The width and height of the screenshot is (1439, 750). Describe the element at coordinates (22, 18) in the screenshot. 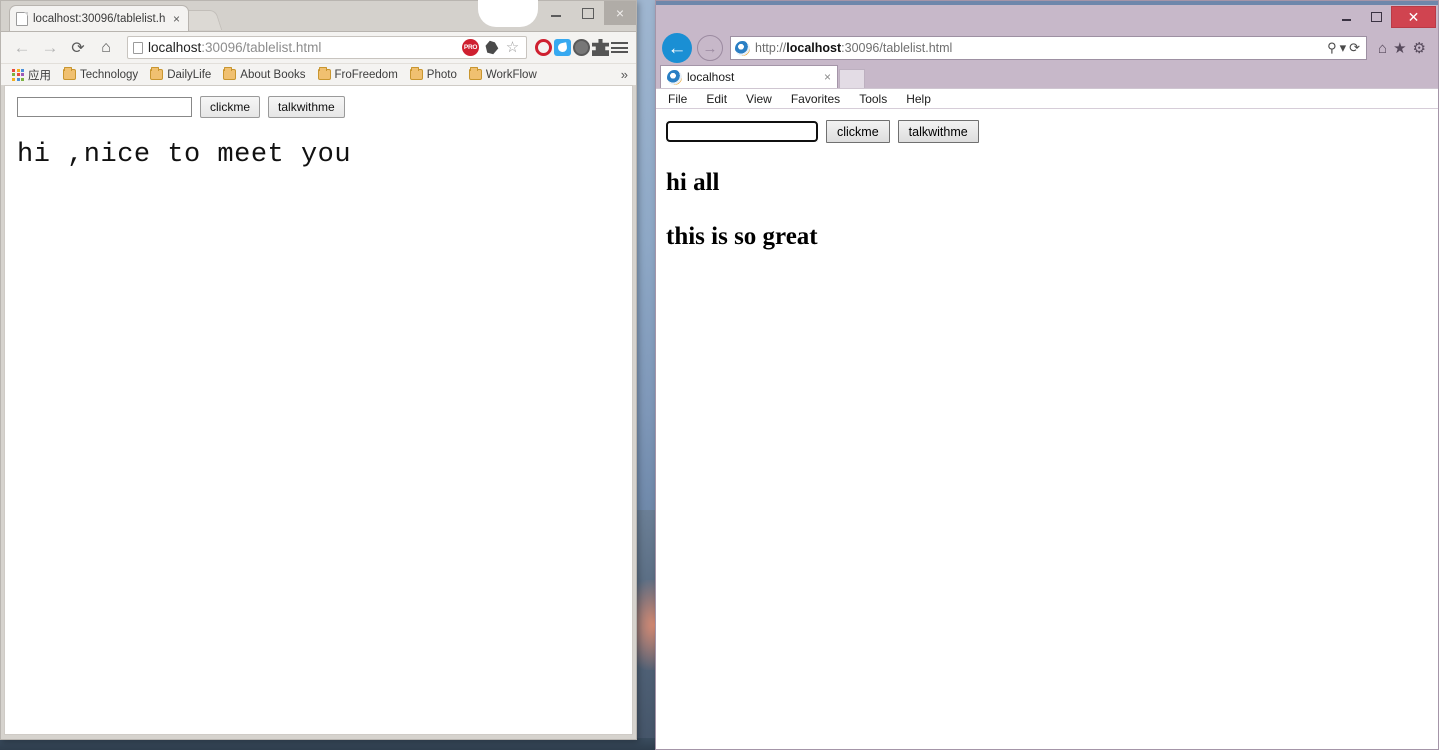

I see `page-favicon-icon` at that location.